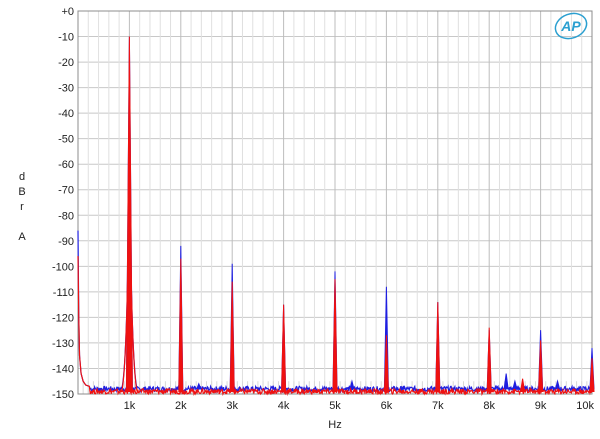 The width and height of the screenshot is (600, 439). What do you see at coordinates (66, 191) in the screenshot?
I see `y-tick-label: -70` at bounding box center [66, 191].